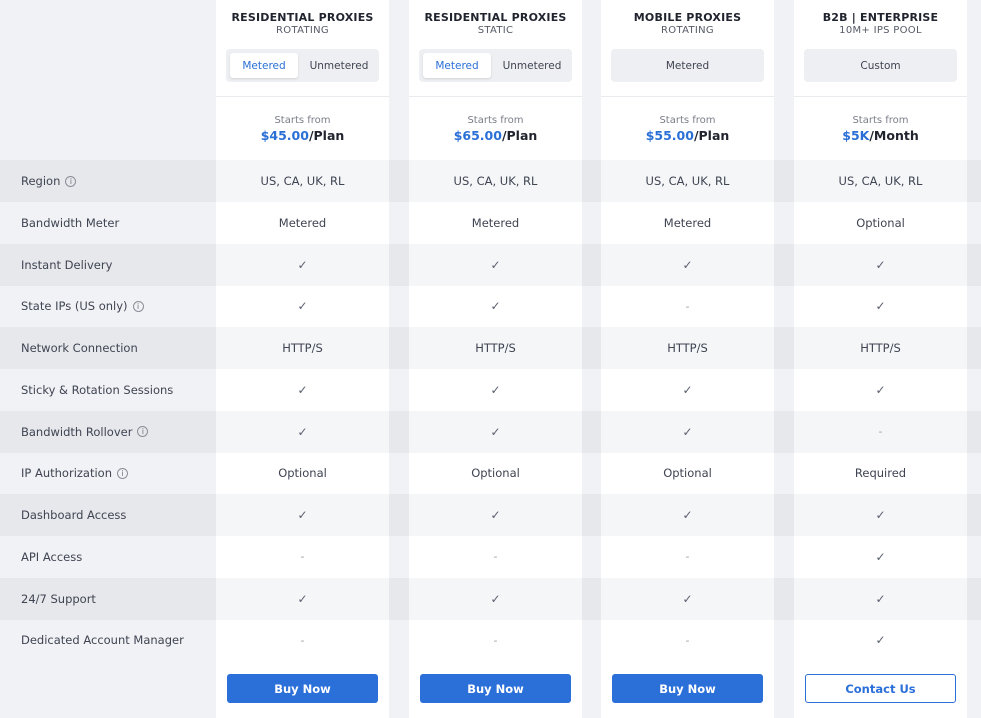 The width and height of the screenshot is (981, 718). I want to click on price-amount: $5K, so click(856, 135).